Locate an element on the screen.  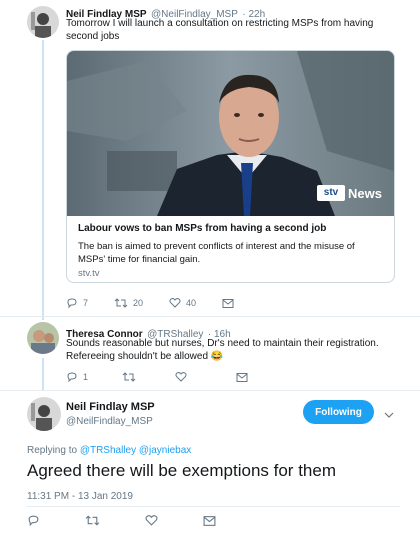
stv-news-logo: stv News is located at coordinates (349, 193).